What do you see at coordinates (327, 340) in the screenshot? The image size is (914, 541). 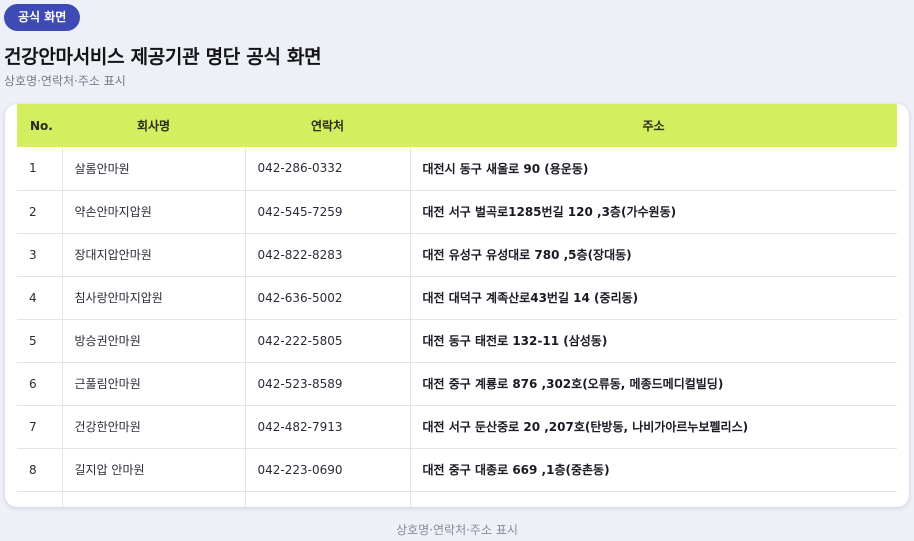 I see `phone-number: 042-222-5805` at bounding box center [327, 340].